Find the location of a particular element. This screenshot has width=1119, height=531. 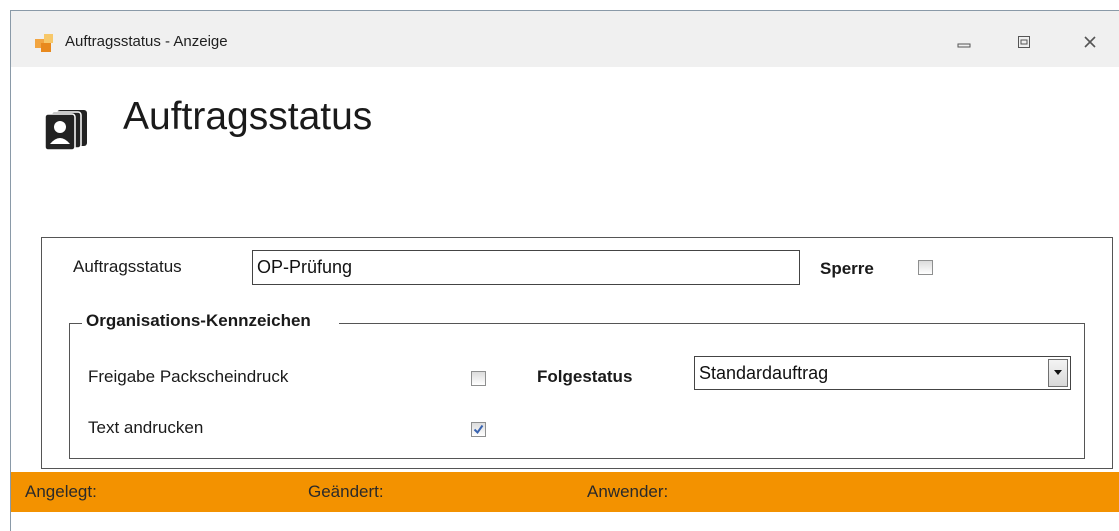

minimize-icon is located at coordinates (964, 45).